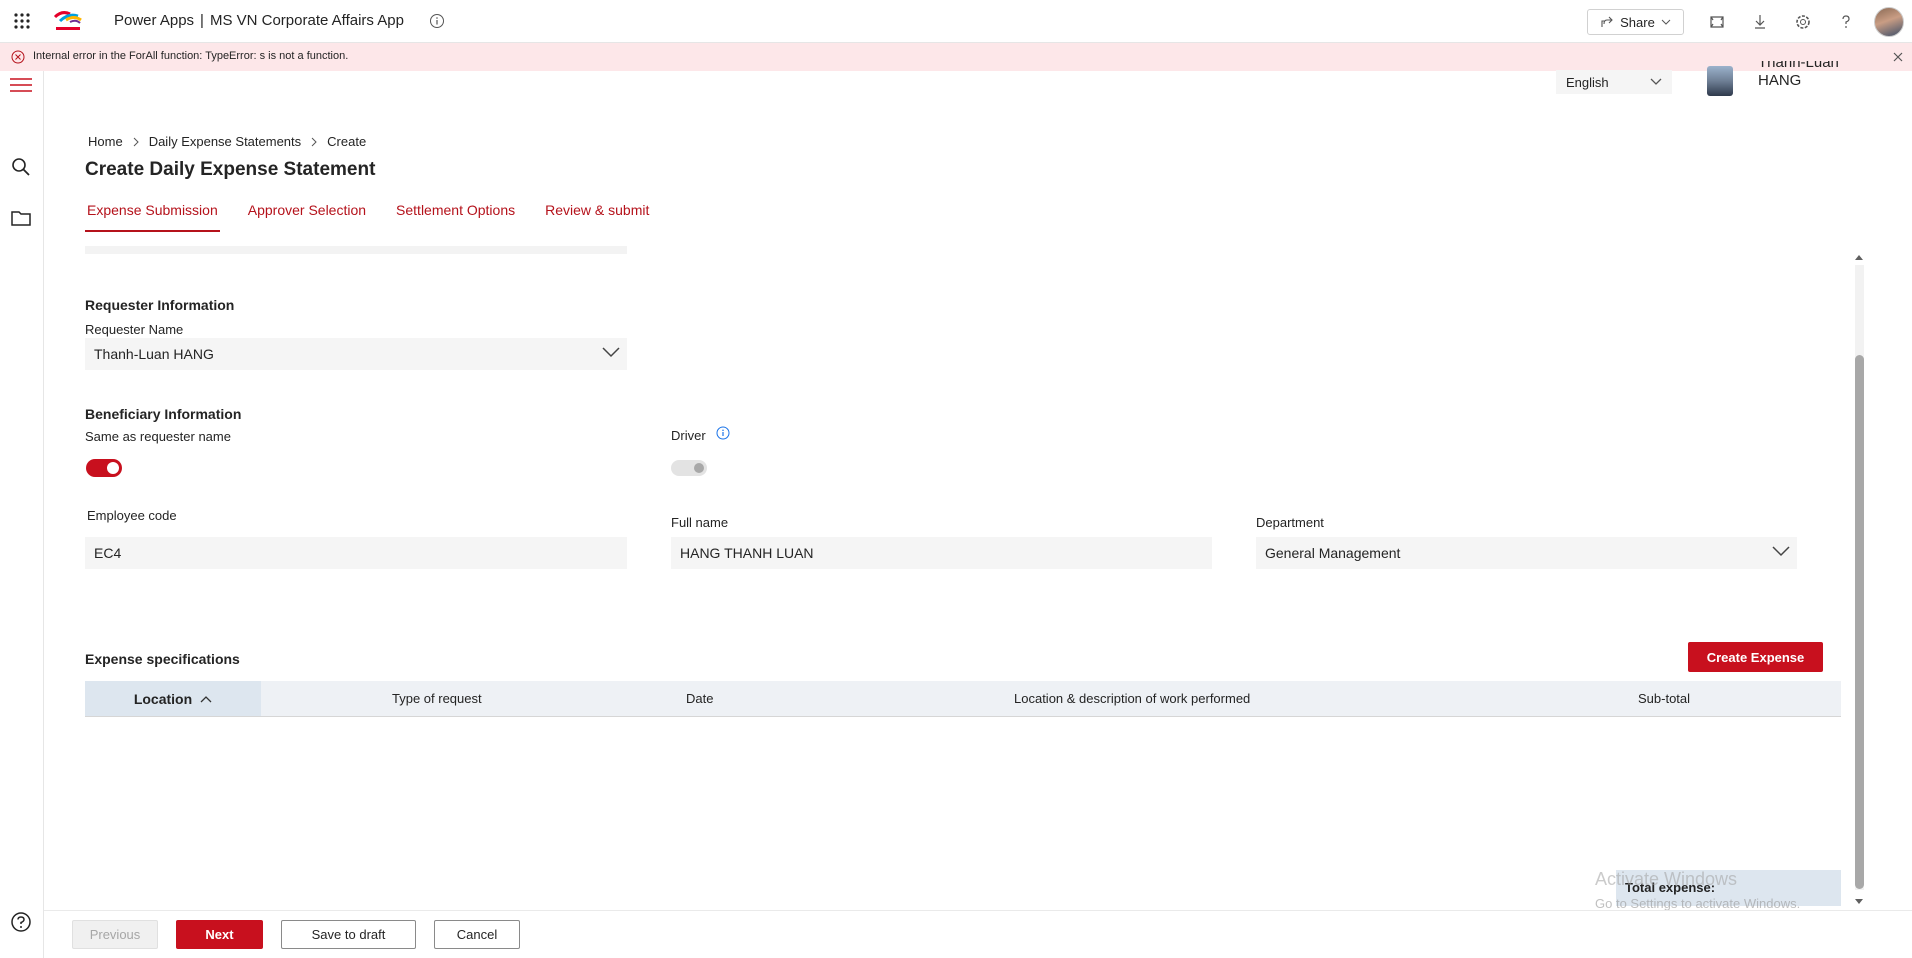  I want to click on requester-name-label: Requester Name, so click(134, 329).